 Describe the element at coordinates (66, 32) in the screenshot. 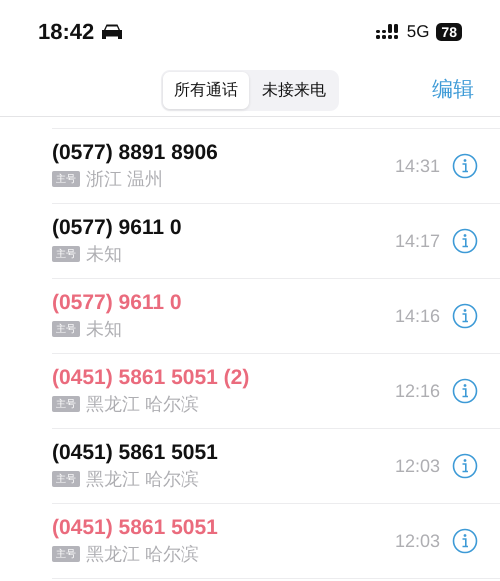

I see `clock-time: 18:42` at that location.